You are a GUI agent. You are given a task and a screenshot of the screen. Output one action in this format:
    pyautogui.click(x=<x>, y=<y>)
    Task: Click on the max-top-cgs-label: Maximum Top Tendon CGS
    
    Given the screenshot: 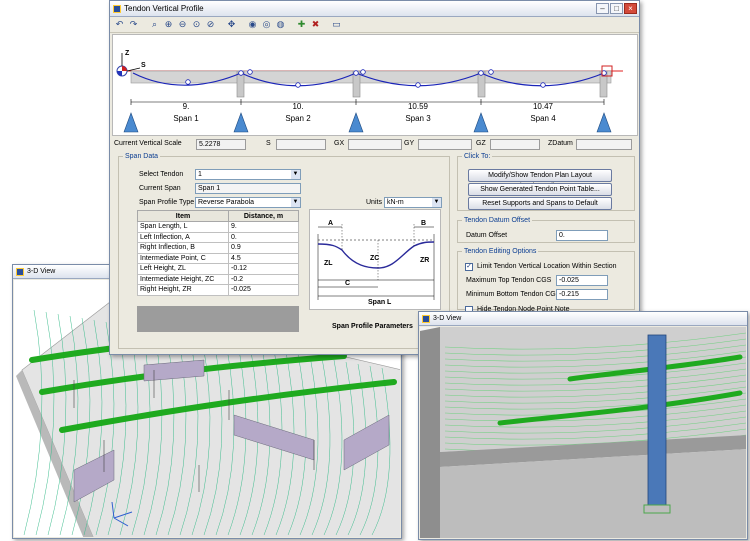 What is the action you would take?
    pyautogui.click(x=509, y=280)
    